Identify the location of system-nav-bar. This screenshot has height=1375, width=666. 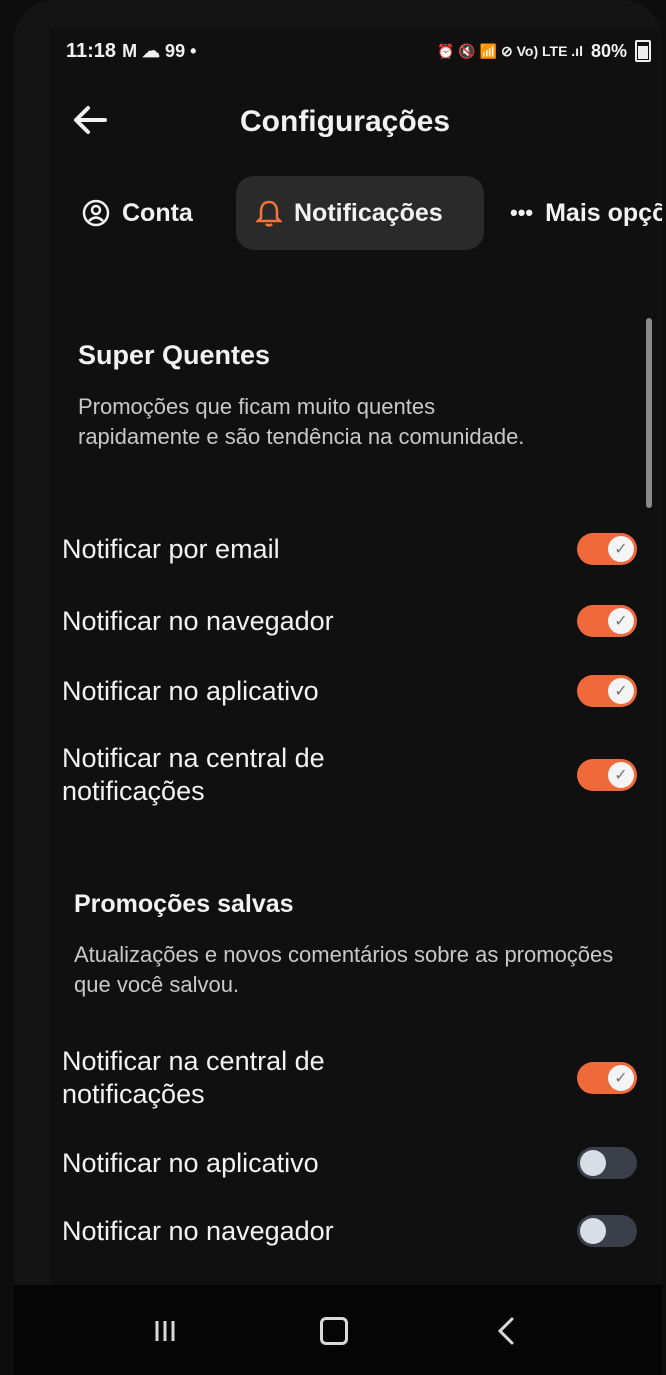
(338, 1330).